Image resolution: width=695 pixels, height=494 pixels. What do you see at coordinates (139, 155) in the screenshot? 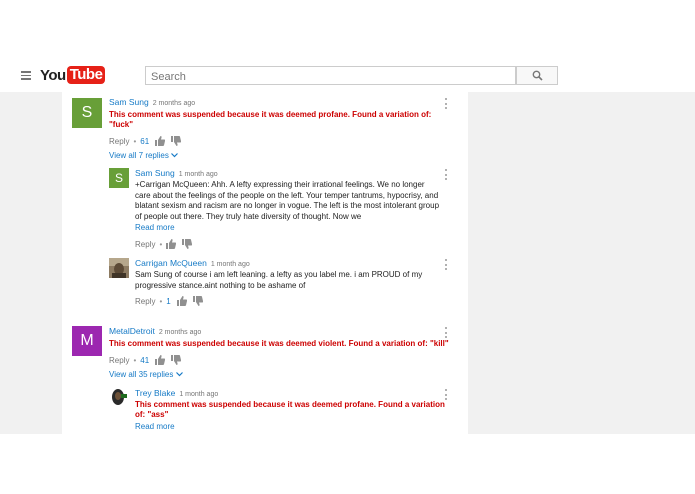
I see `view-replies-label: View all 7 replies` at bounding box center [139, 155].